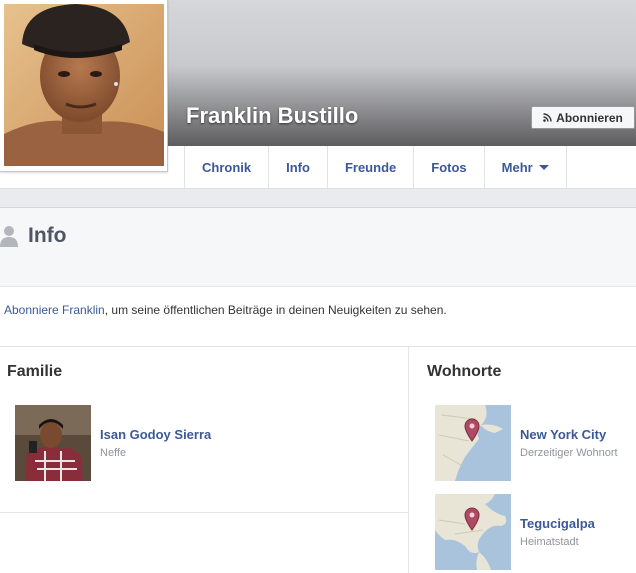  Describe the element at coordinates (35, 371) in the screenshot. I see `family-heading: Familie` at that location.